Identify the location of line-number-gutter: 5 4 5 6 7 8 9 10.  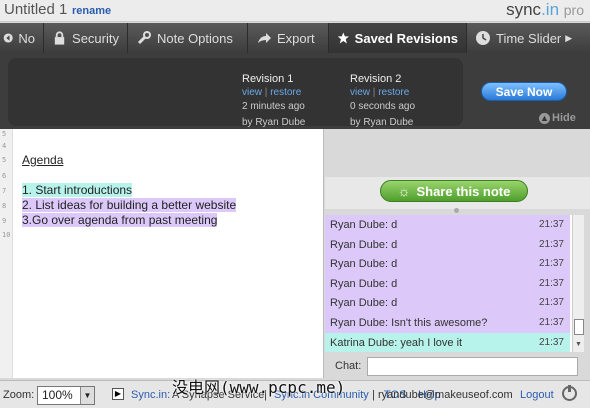
(6, 253).